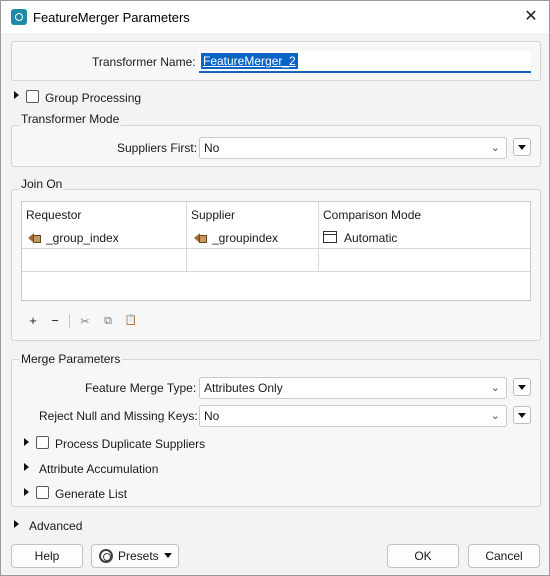  Describe the element at coordinates (55, 526) in the screenshot. I see `advanced-label: Advanced` at that location.